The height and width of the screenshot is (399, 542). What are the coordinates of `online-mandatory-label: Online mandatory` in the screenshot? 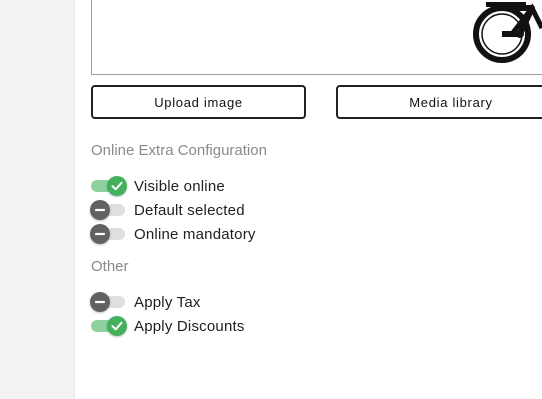 It's located at (195, 234).